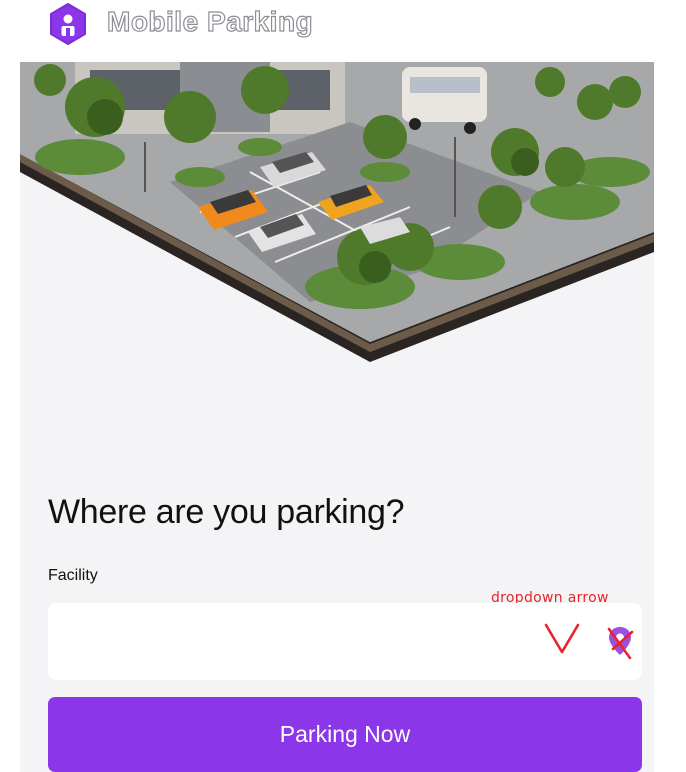 This screenshot has height=772, width=686. What do you see at coordinates (620, 643) in the screenshot?
I see `map-pin-icon` at bounding box center [620, 643].